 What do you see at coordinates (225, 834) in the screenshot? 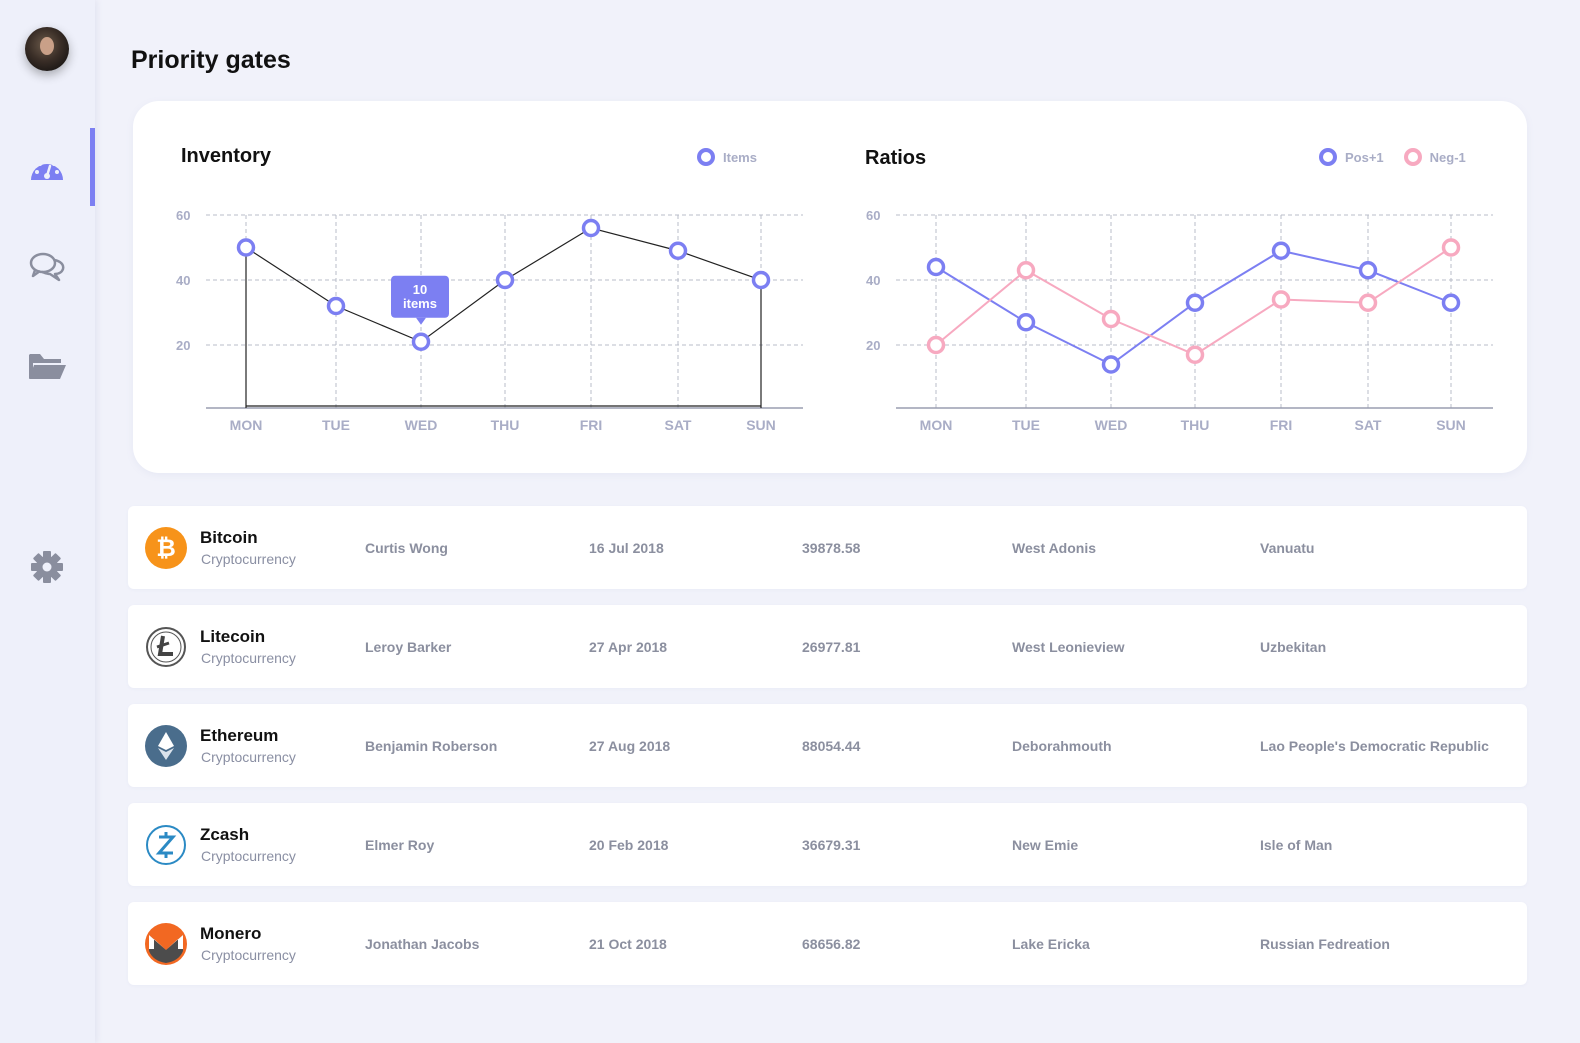
I see `coin-name: Zcash` at bounding box center [225, 834].